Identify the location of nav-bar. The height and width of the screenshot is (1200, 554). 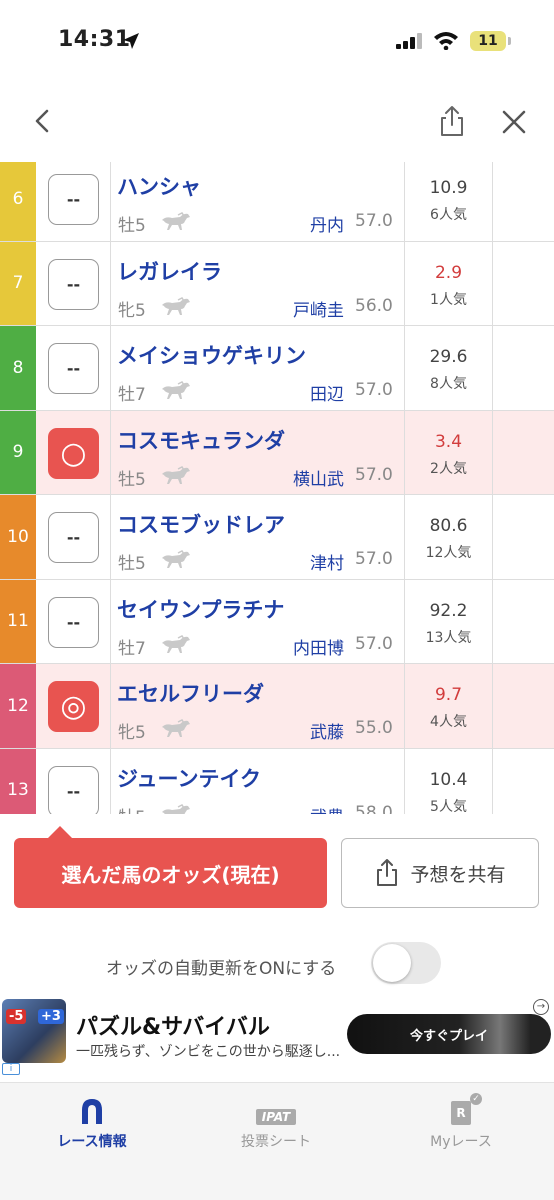
(277, 122).